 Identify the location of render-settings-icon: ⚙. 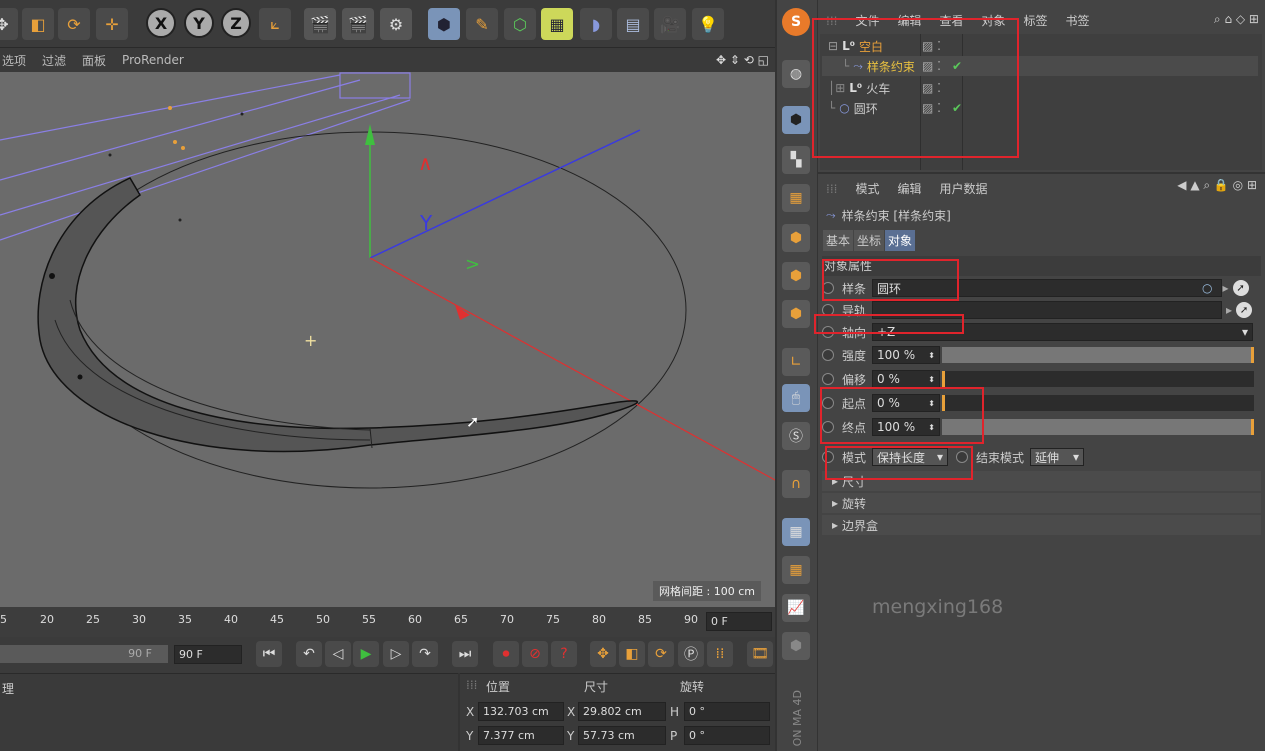
(396, 24).